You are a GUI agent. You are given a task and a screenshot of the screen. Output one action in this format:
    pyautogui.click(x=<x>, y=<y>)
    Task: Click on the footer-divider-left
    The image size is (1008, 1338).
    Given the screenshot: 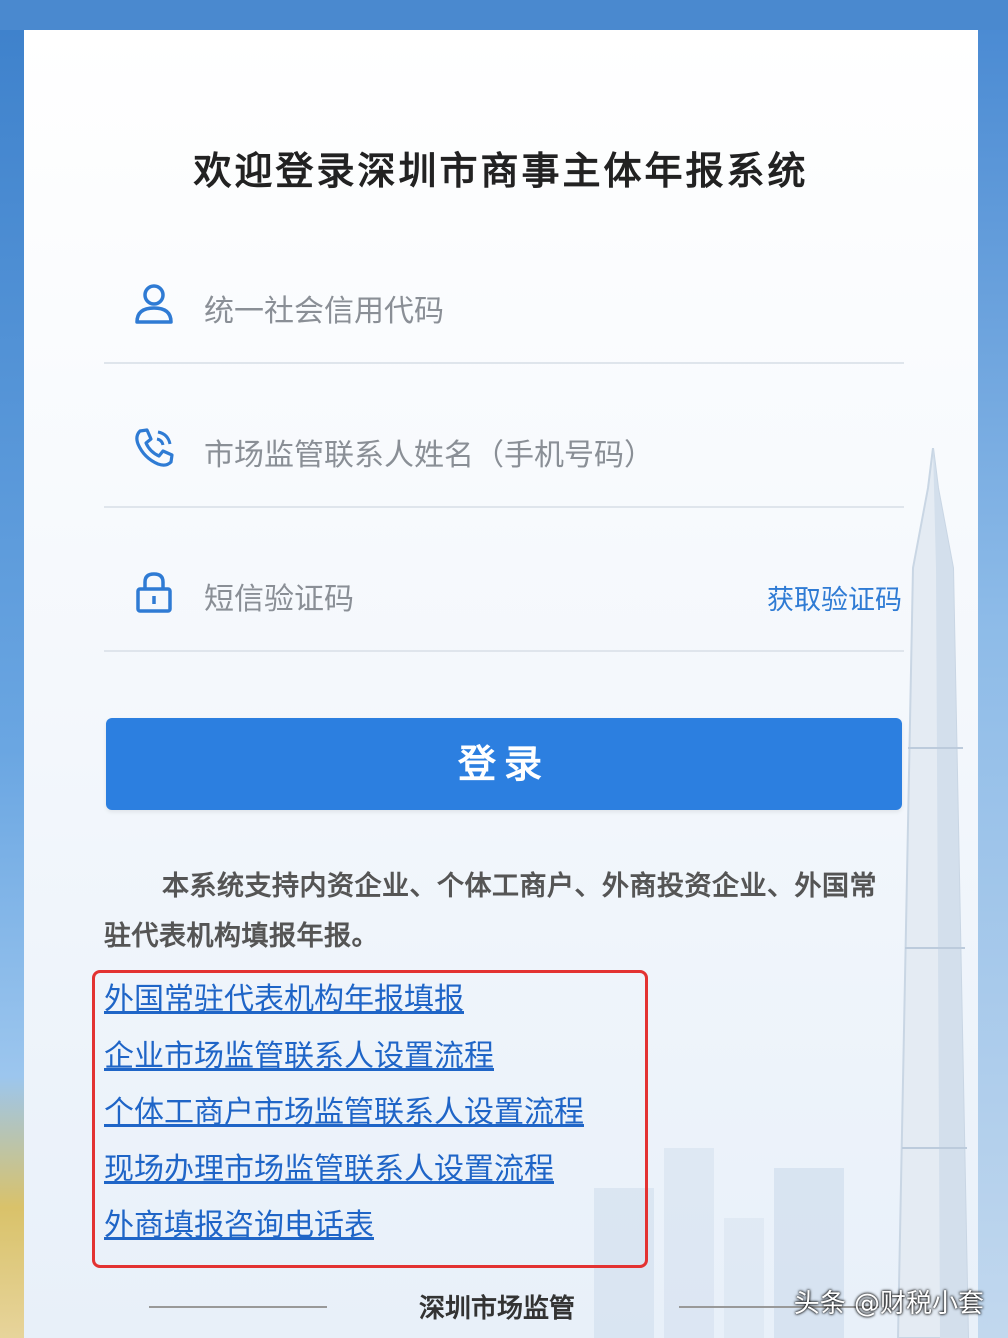 What is the action you would take?
    pyautogui.click(x=238, y=1307)
    